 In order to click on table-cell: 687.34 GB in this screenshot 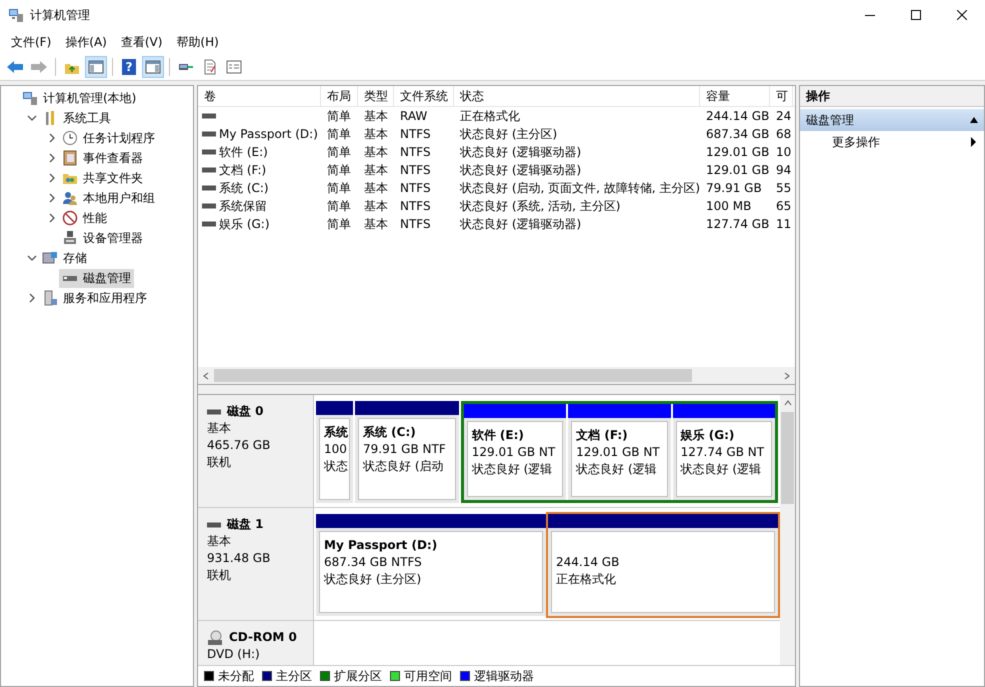, I will do `click(738, 134)`.